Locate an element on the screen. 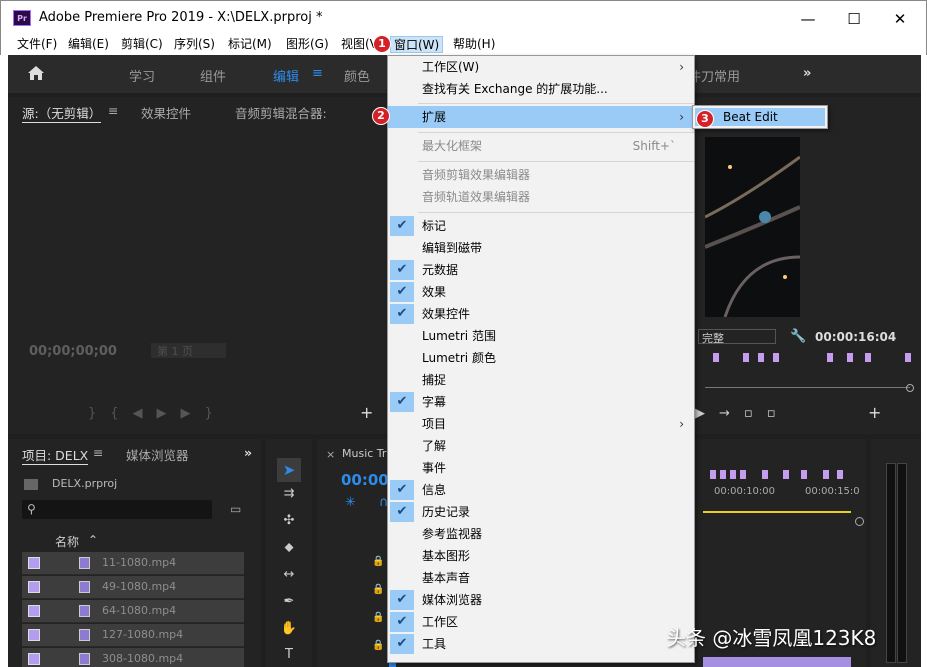 The height and width of the screenshot is (667, 927). project-list-item: 49-1080.mp4 is located at coordinates (133, 587).